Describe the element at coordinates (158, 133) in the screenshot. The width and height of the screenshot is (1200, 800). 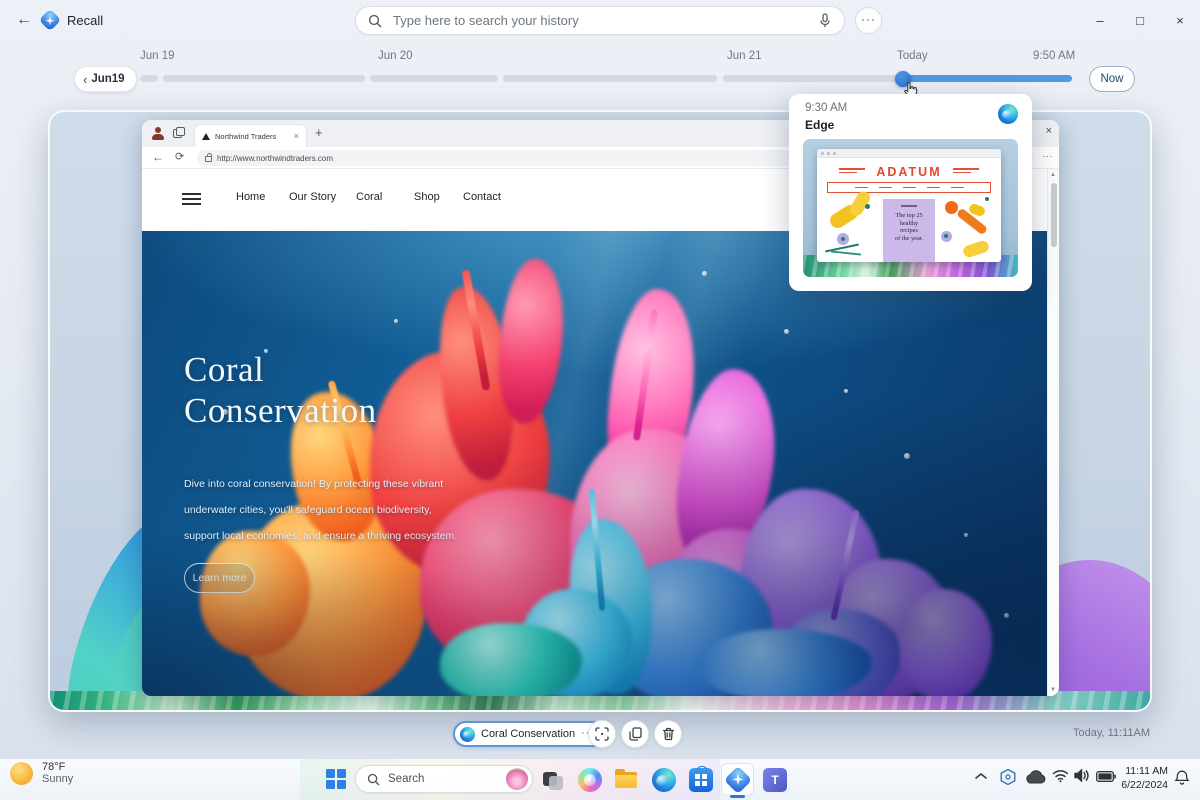
I see `profile-icon` at that location.